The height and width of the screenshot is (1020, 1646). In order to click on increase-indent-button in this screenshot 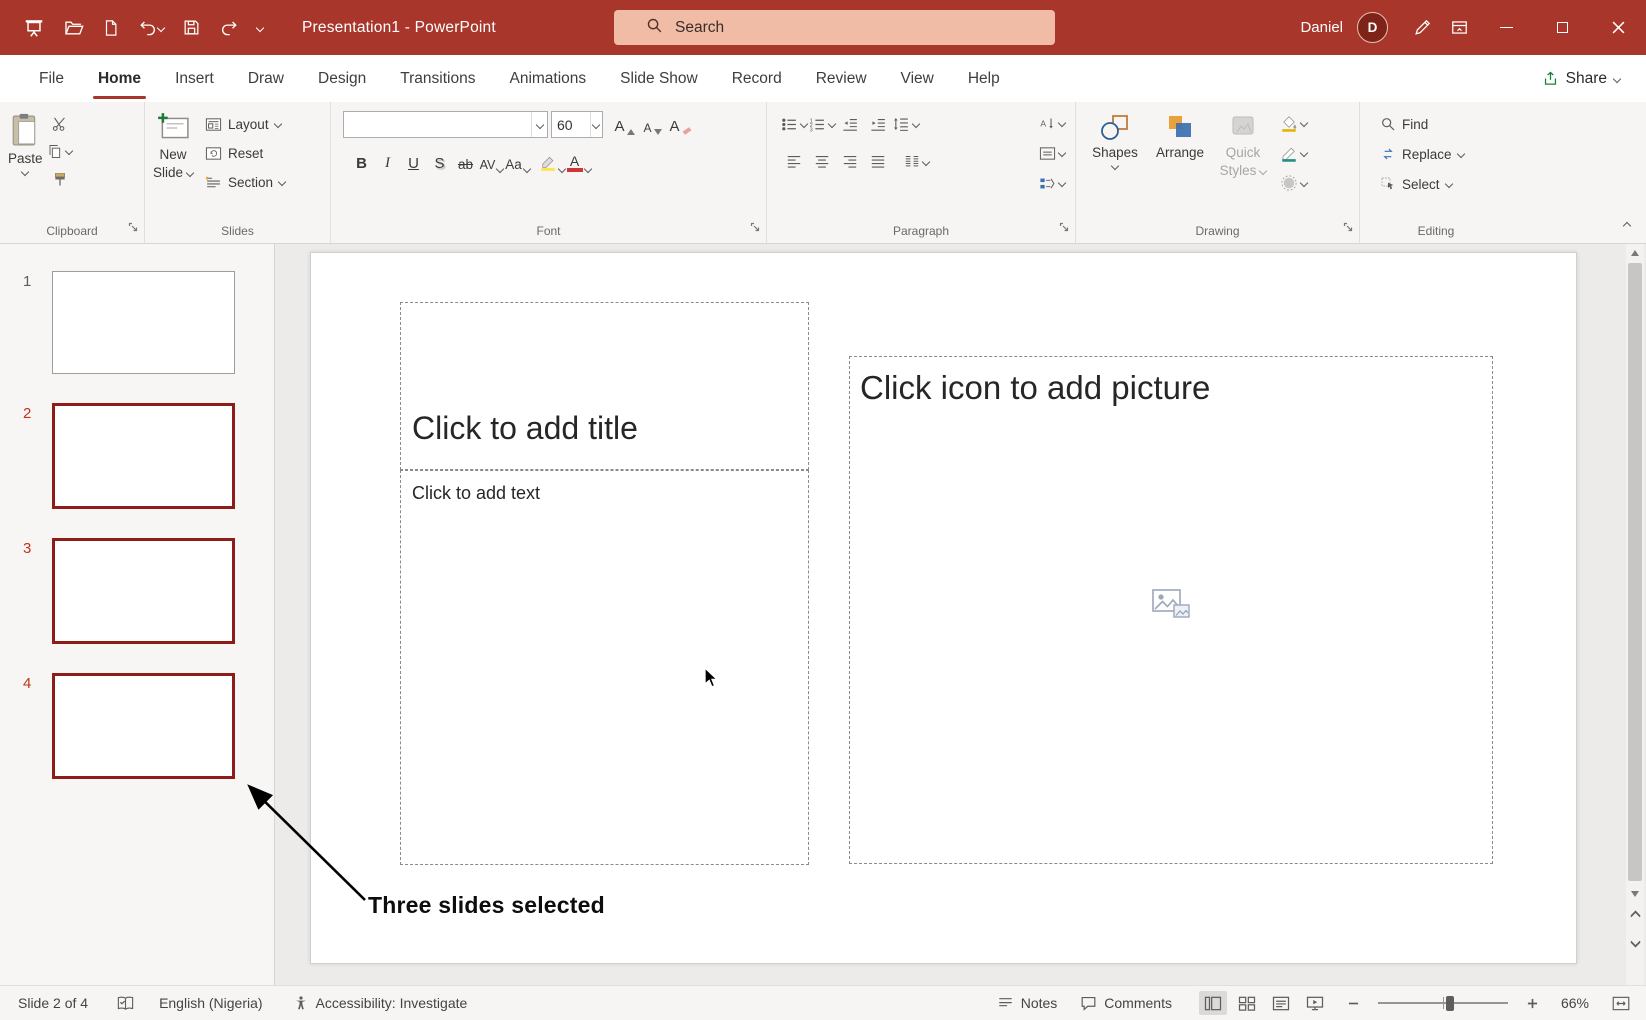, I will do `click(878, 124)`.